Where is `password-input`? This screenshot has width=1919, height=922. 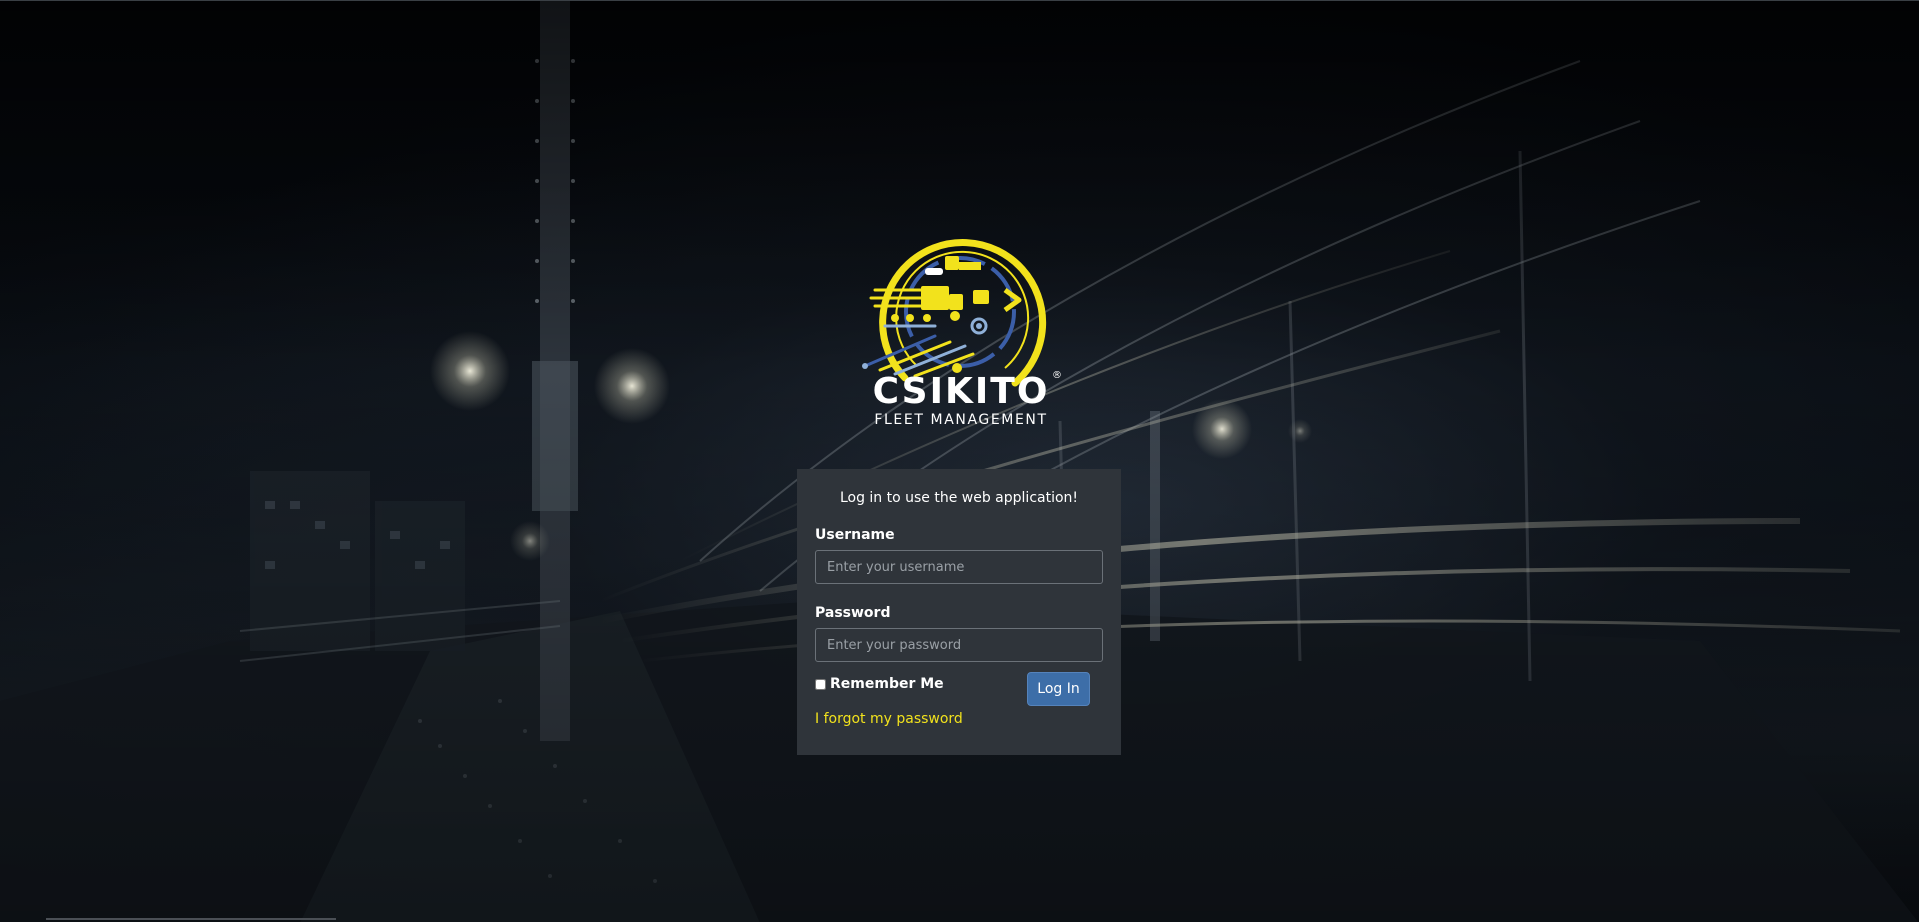
password-input is located at coordinates (959, 645).